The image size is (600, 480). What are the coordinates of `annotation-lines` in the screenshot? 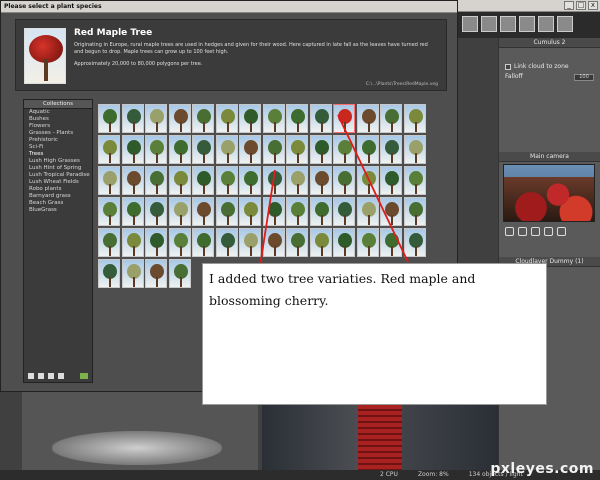 It's located at (329, 222).